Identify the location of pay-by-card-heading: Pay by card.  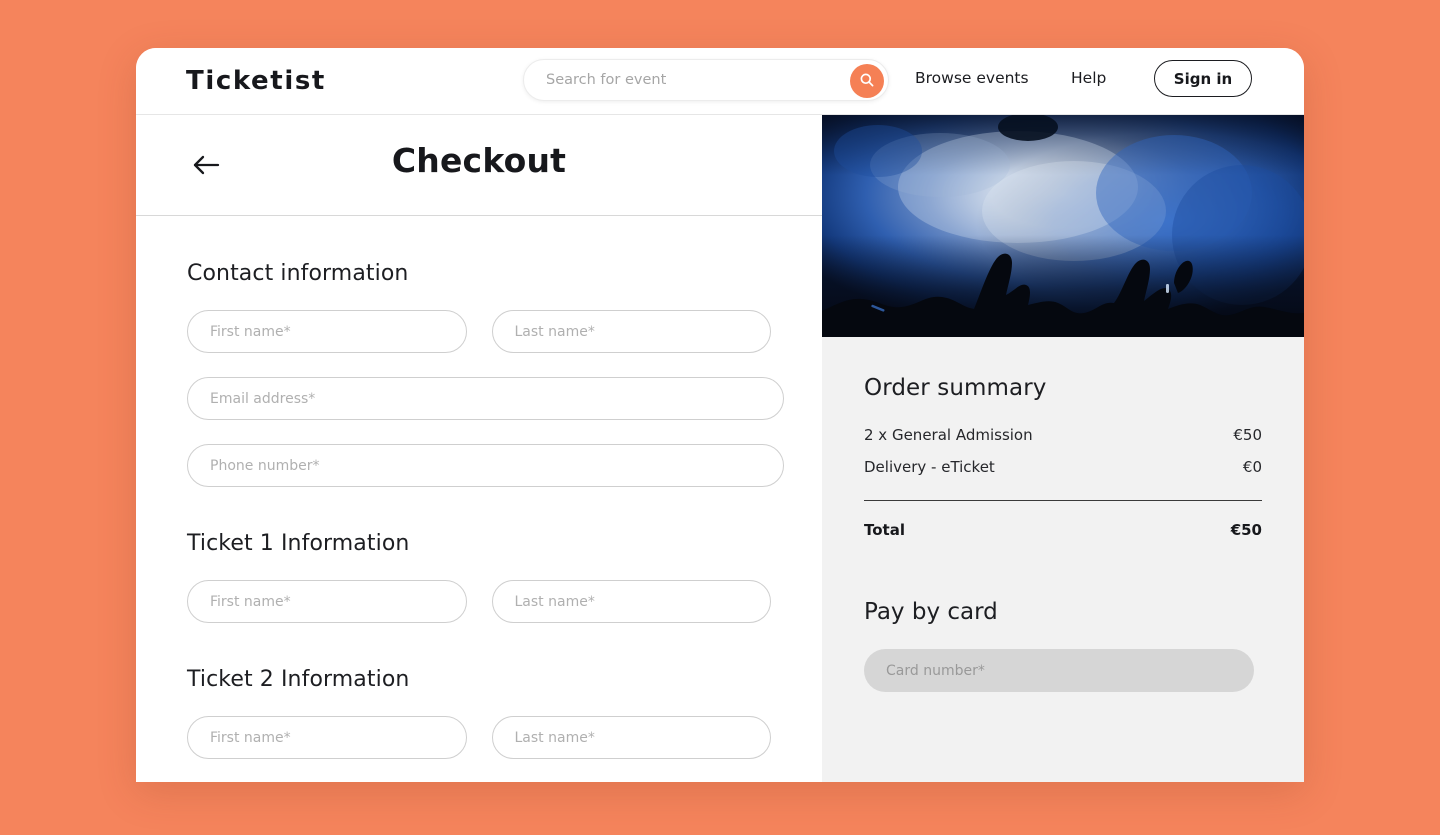
(931, 612).